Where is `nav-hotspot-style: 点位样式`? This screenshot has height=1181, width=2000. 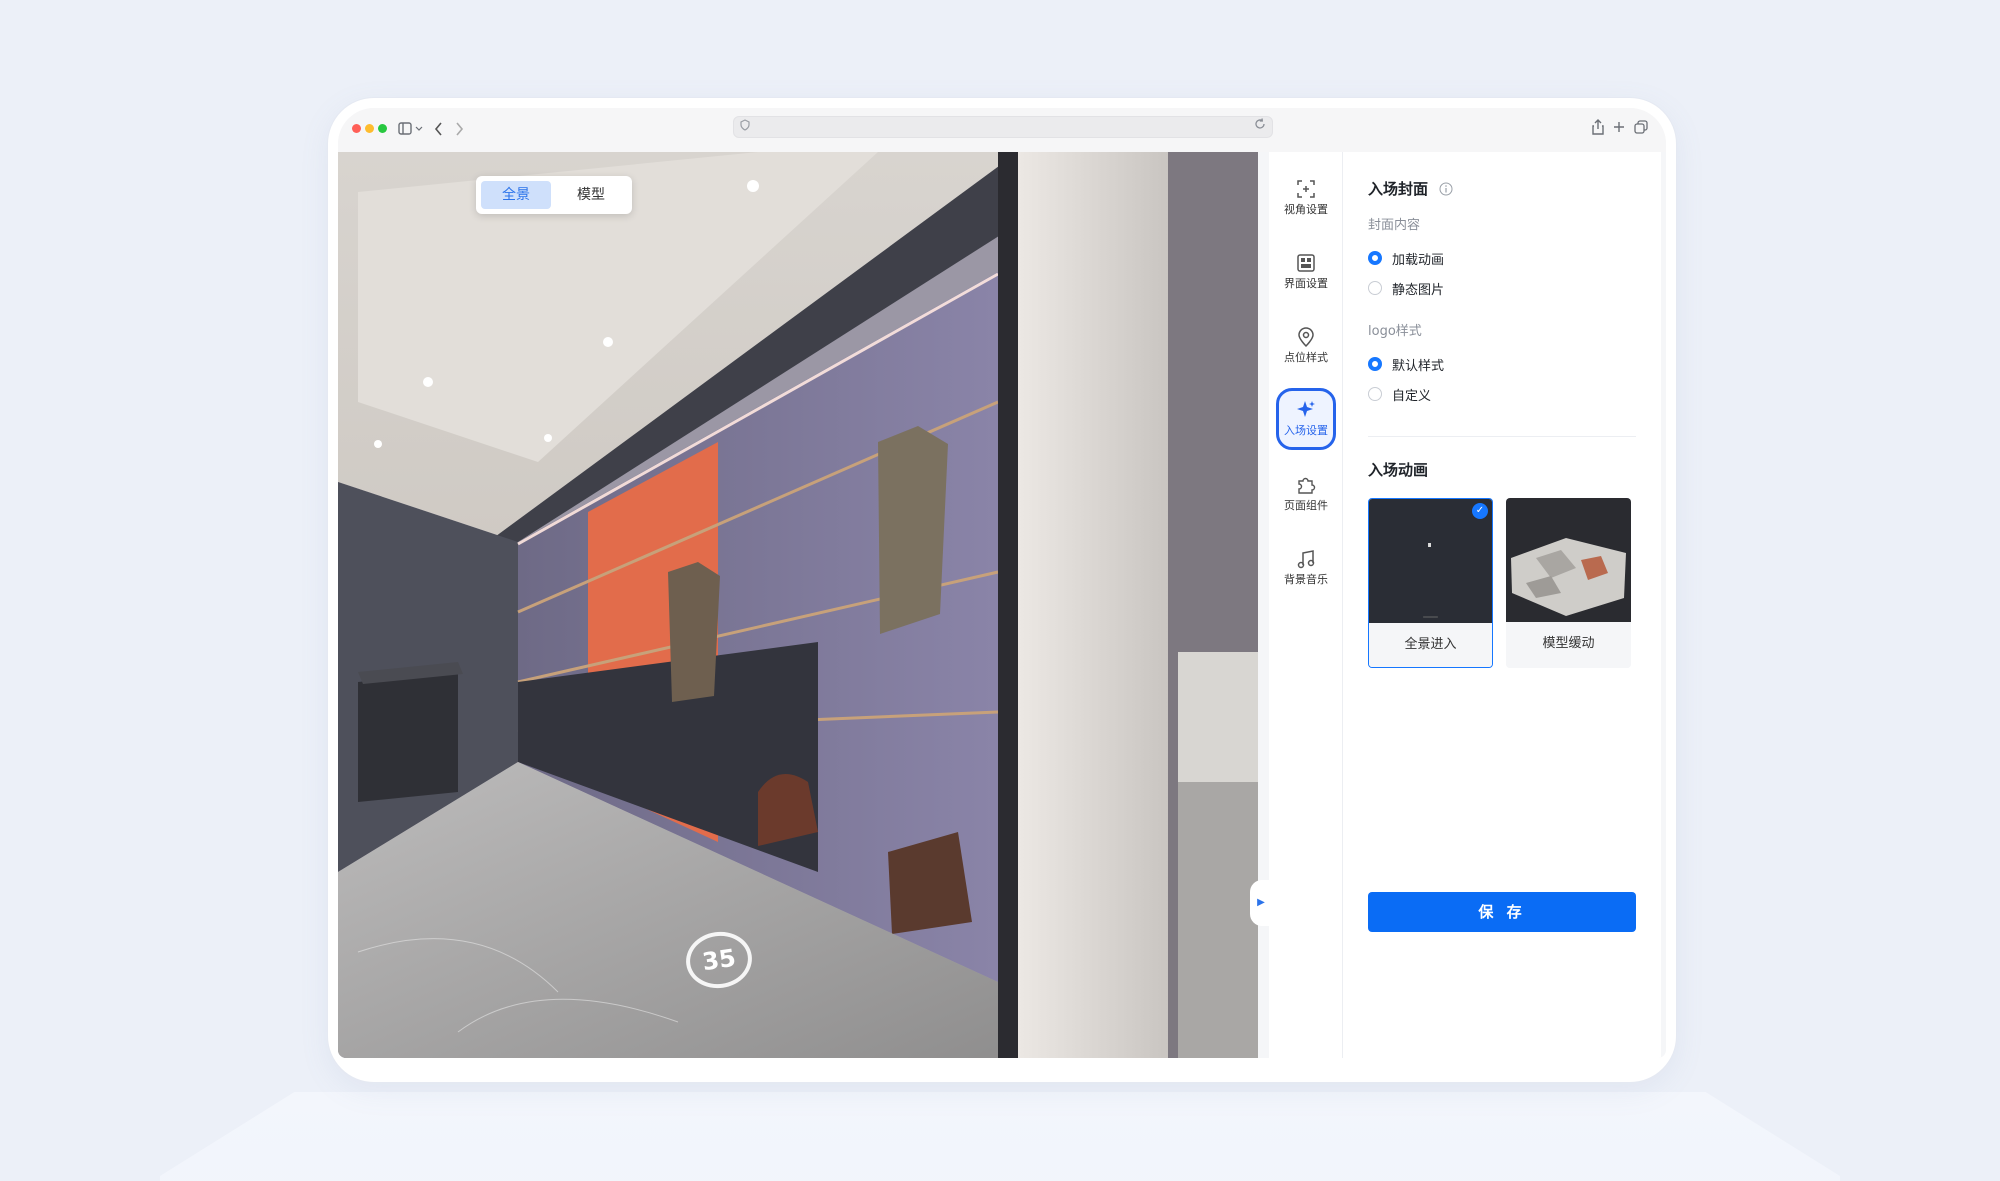
nav-hotspot-style: 点位样式 is located at coordinates (1306, 349).